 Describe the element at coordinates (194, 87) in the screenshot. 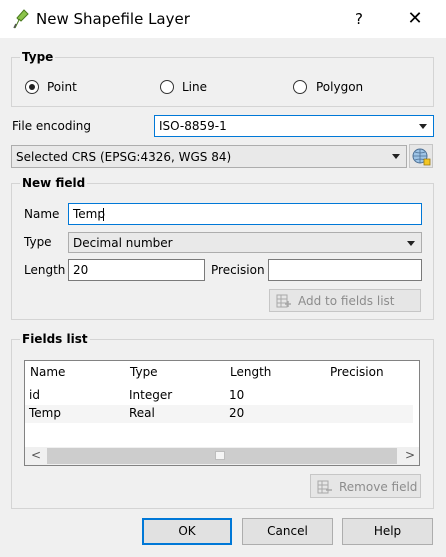

I see `line-label: Line` at that location.